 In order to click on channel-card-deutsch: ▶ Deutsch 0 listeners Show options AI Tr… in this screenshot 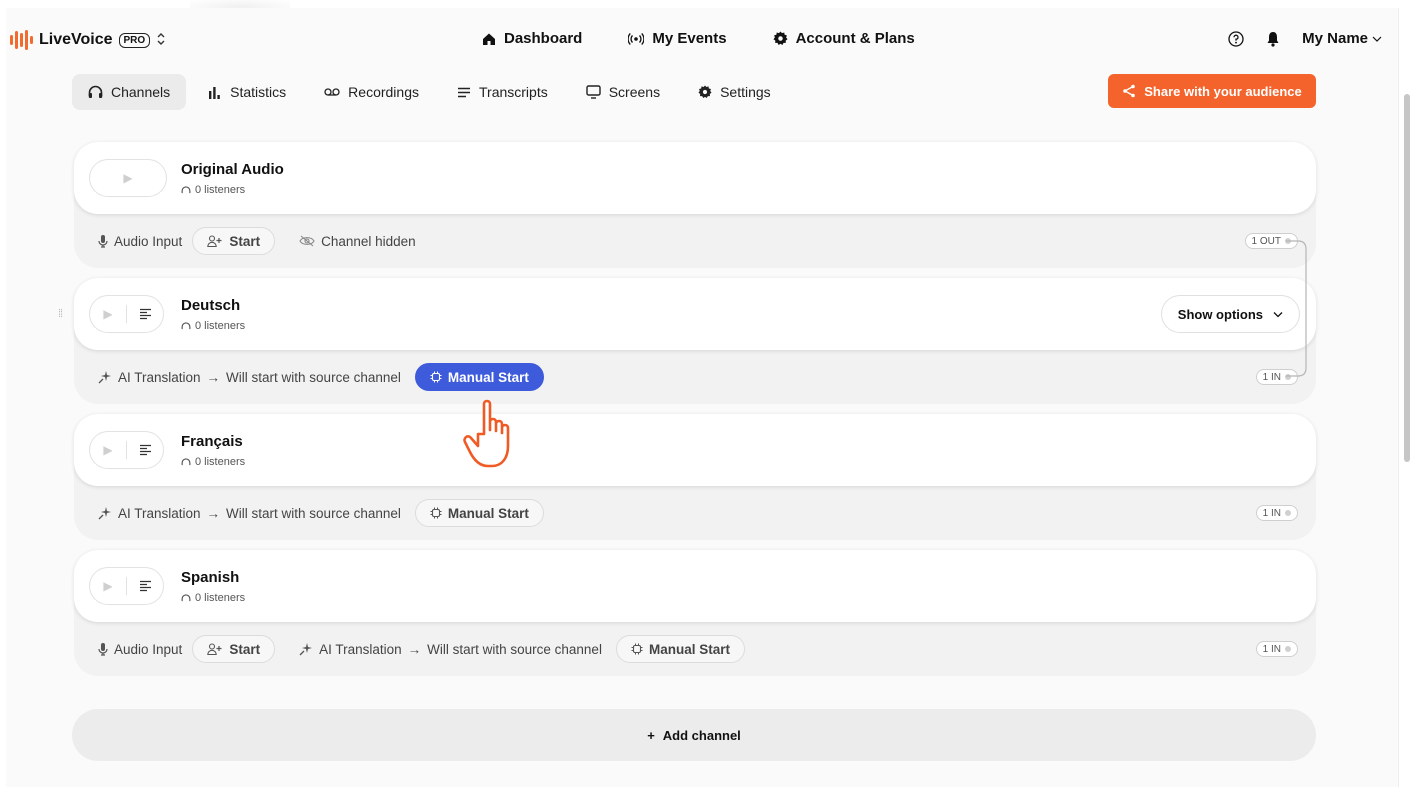, I will do `click(695, 341)`.